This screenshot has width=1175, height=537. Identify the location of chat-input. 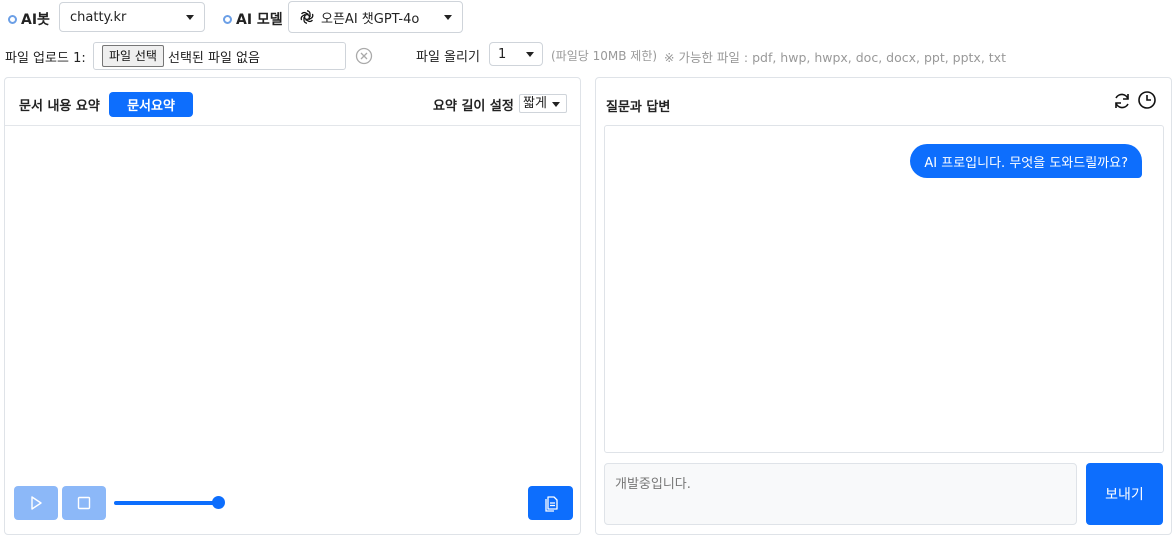
(840, 494).